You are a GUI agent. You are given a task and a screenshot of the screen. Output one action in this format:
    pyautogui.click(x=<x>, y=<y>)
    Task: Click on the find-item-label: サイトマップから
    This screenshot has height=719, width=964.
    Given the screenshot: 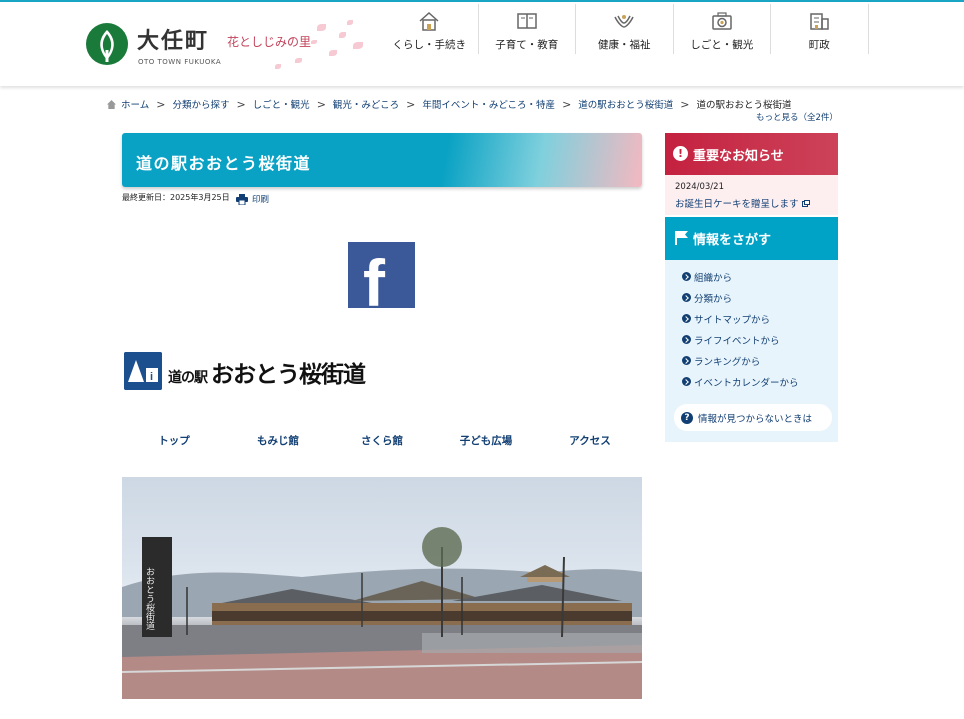 What is the action you would take?
    pyautogui.click(x=732, y=320)
    